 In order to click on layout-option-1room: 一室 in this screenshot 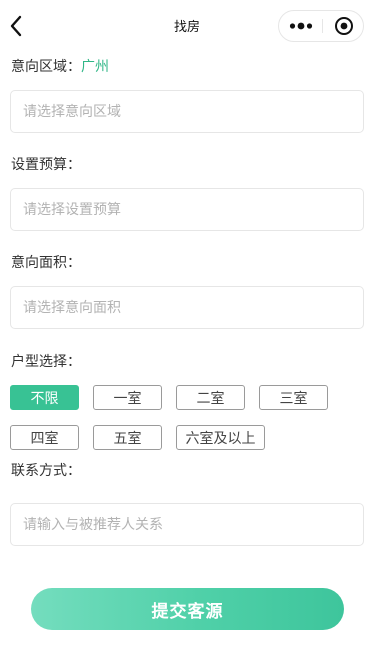, I will do `click(127, 397)`.